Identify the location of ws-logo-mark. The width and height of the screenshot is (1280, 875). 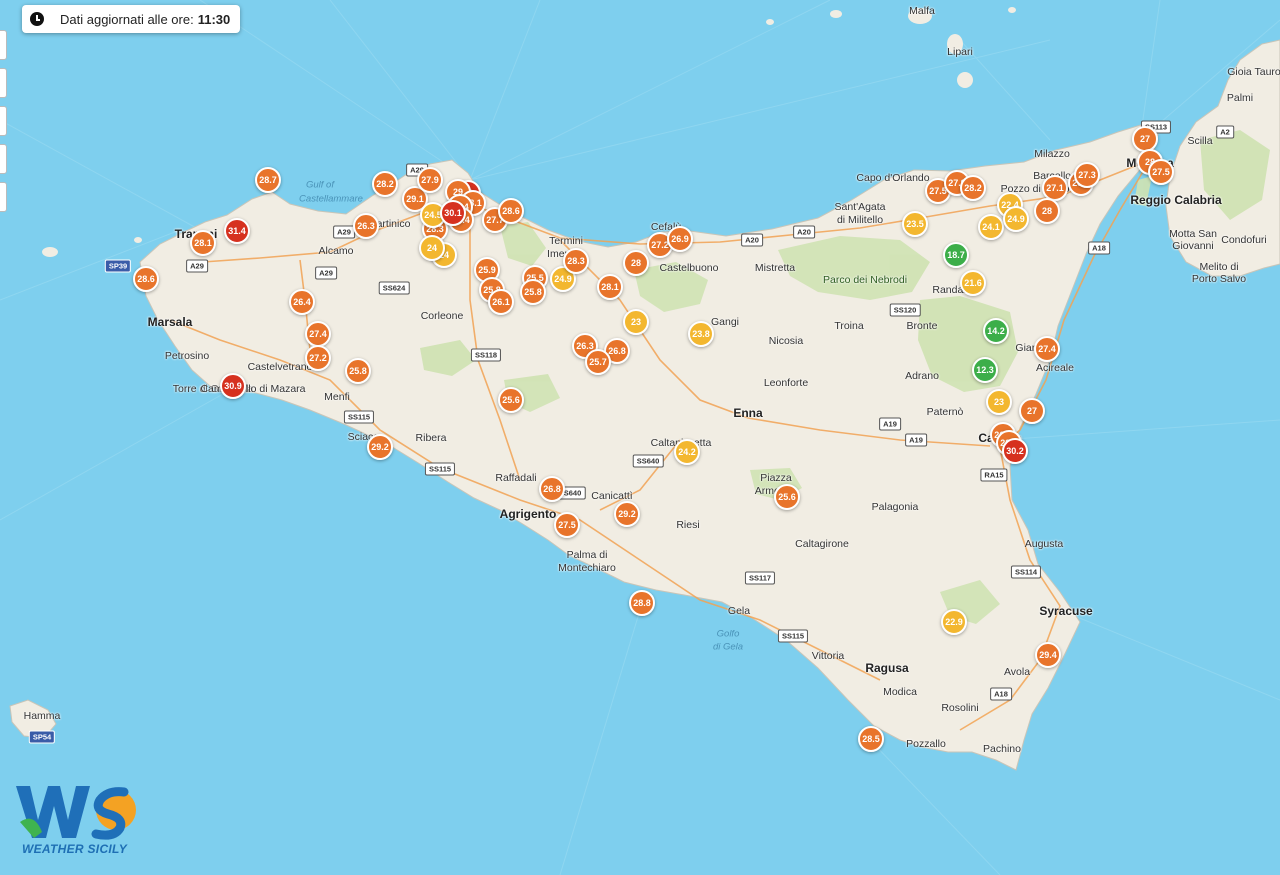
(76, 813).